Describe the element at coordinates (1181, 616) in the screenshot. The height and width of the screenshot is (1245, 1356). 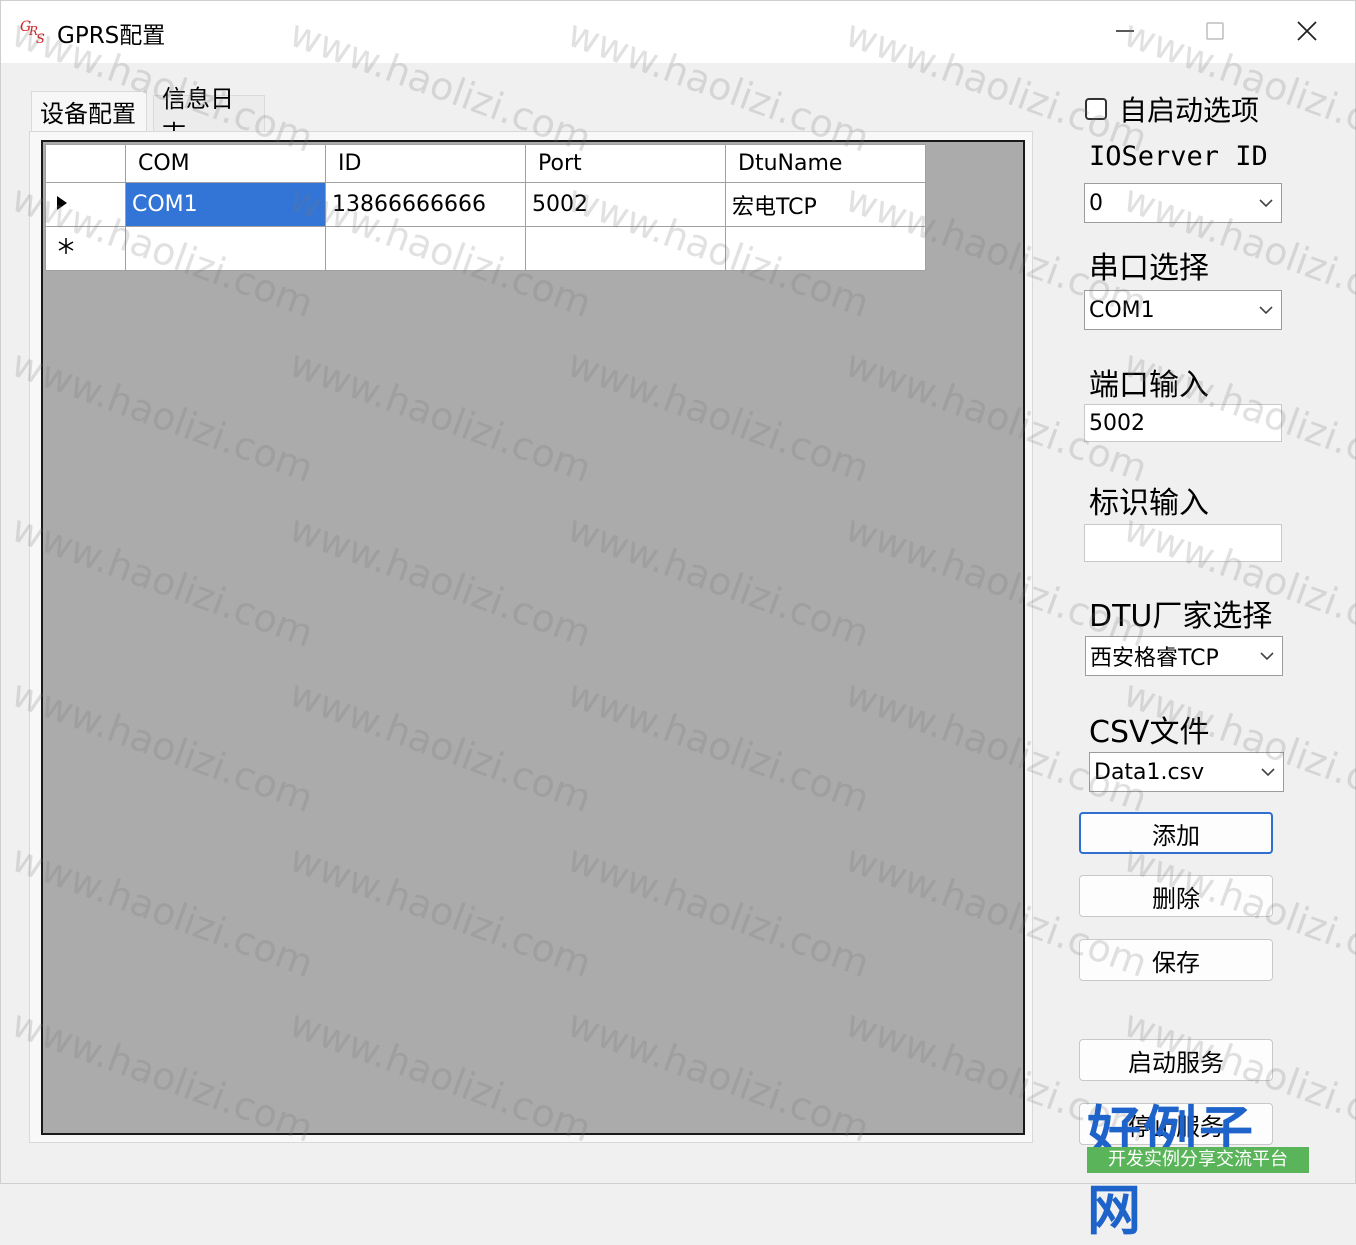
I see `dtu-vendor-label: DTU厂家选择` at that location.